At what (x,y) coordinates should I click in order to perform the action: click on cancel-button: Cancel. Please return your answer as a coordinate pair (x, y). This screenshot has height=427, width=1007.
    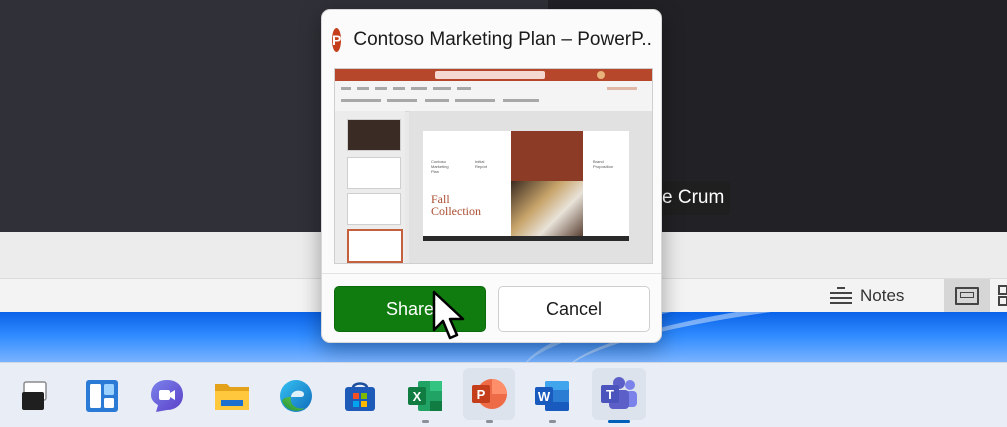
    Looking at the image, I should click on (574, 309).